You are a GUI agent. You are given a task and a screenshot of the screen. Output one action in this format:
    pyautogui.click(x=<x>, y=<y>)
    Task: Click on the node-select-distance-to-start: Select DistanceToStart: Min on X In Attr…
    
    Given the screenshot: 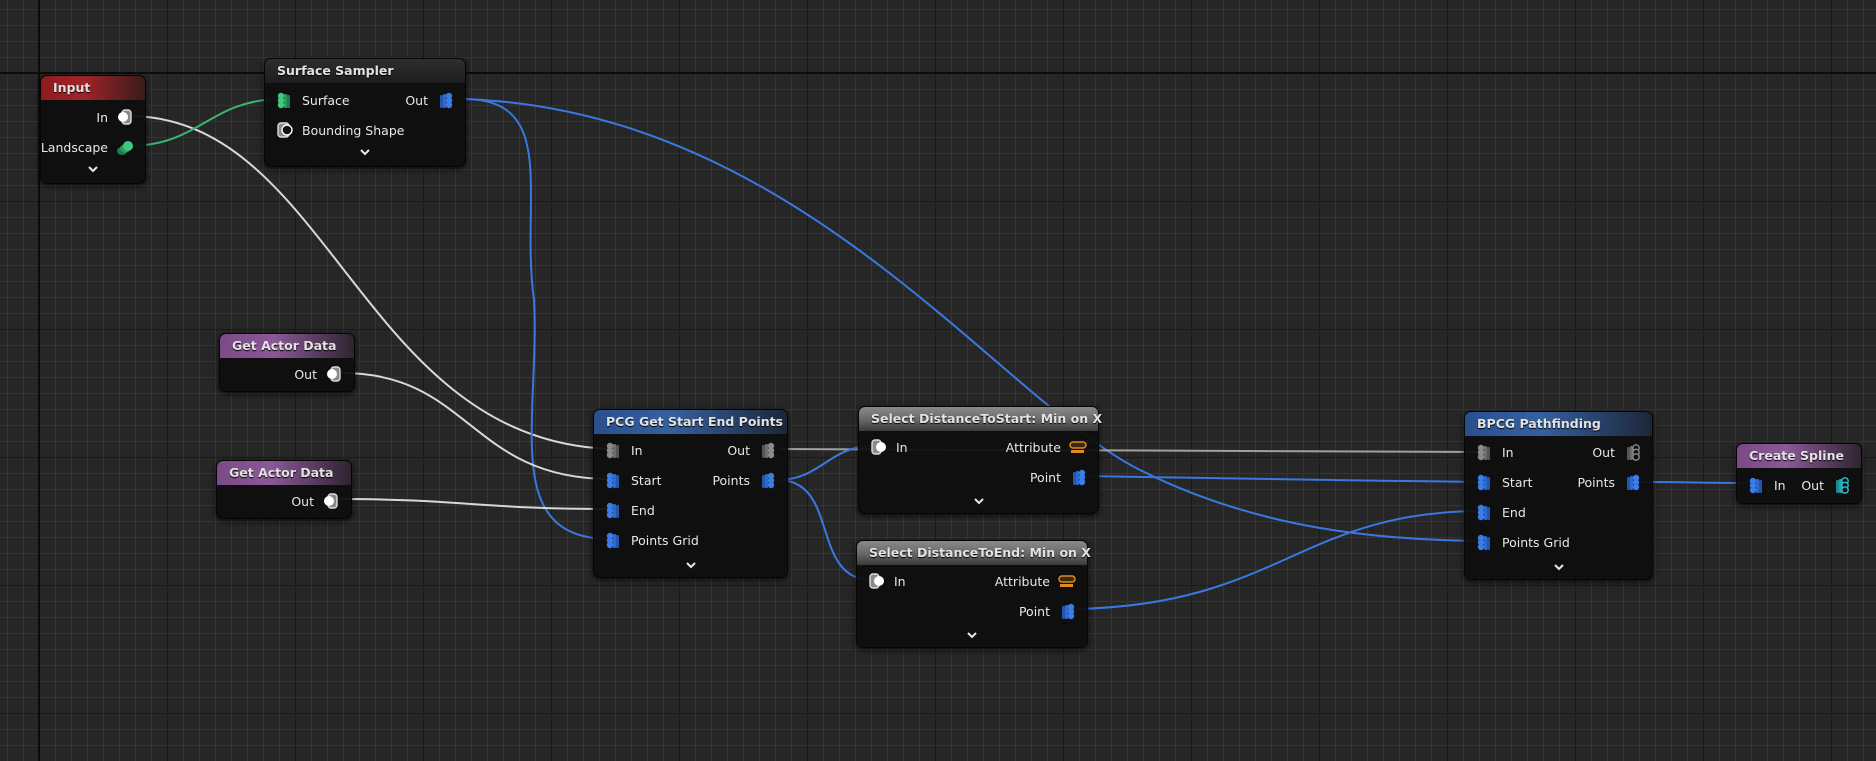 What is the action you would take?
    pyautogui.click(x=980, y=460)
    